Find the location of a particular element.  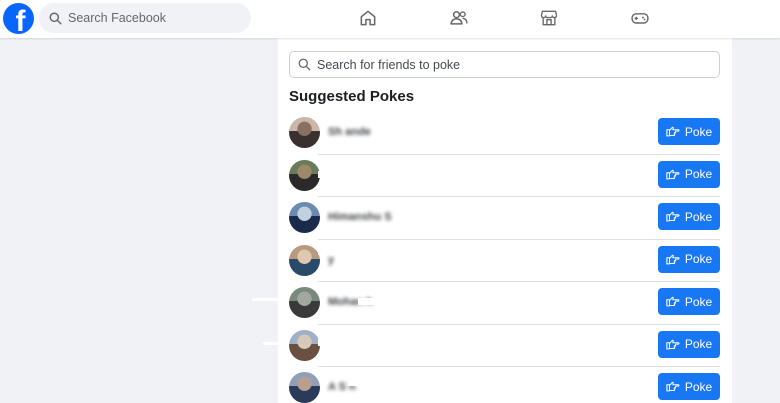

poke-search-box is located at coordinates (504, 64).